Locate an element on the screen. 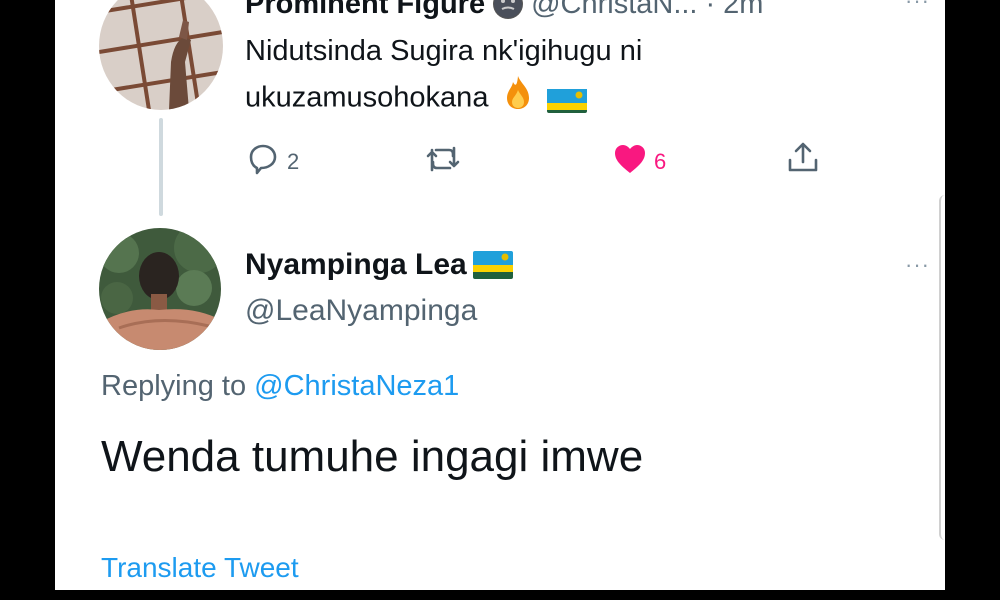 Image resolution: width=1000 pixels, height=600 pixels. tweet1-author-name: Prominent Figure is located at coordinates (365, 10).